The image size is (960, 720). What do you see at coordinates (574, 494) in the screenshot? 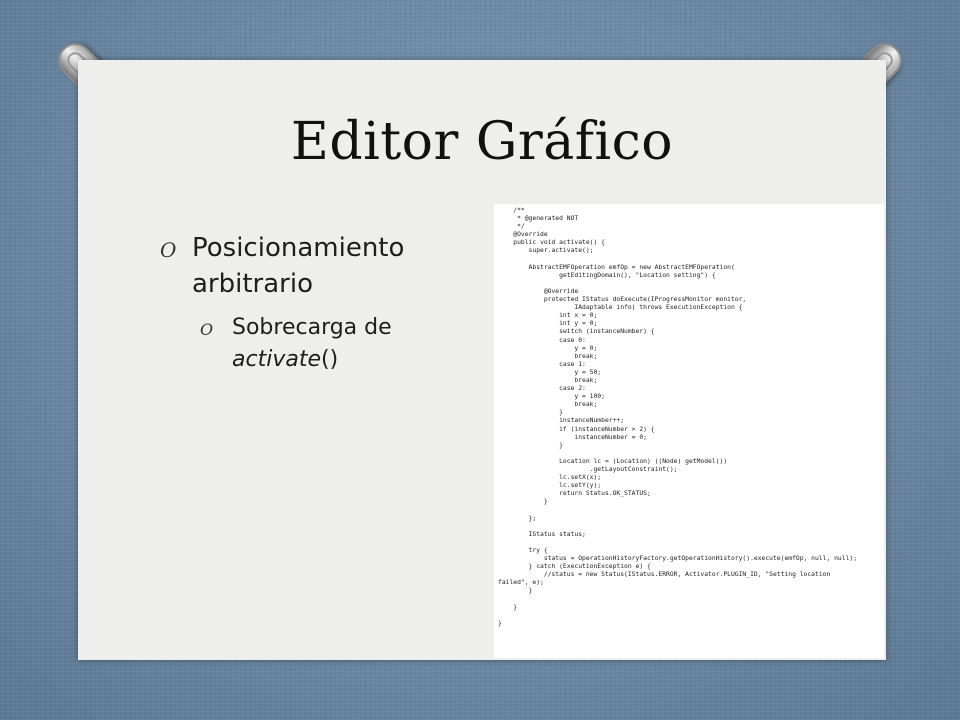
I see `code-line: return Status.OK_STATUS;` at bounding box center [574, 494].